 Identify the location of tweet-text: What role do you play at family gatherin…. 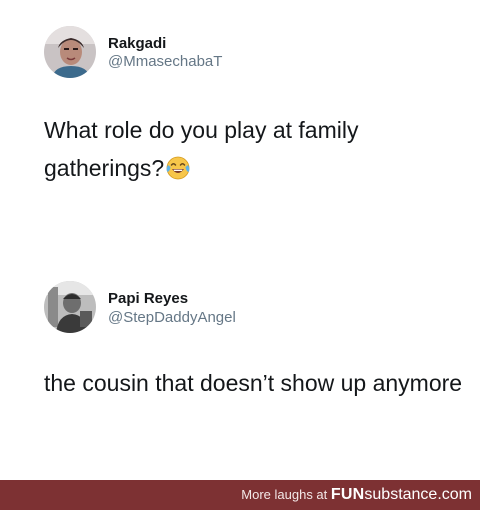
(254, 149).